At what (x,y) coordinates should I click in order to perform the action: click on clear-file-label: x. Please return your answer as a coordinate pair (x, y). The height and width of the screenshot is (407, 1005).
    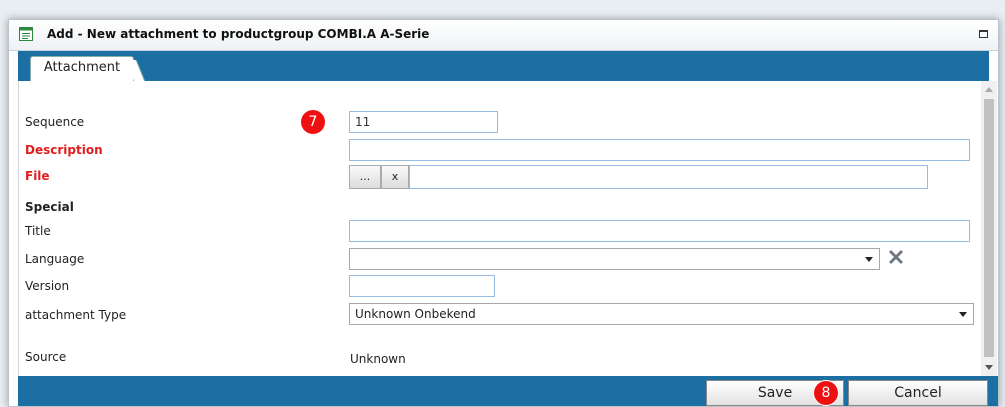
    Looking at the image, I should click on (395, 176).